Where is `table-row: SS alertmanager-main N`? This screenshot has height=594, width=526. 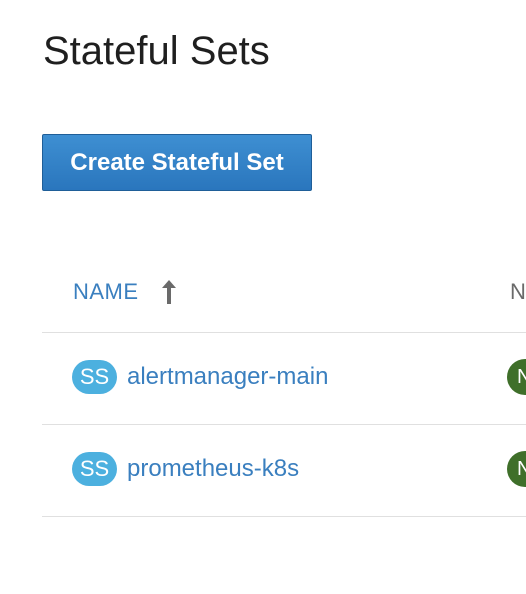
table-row: SS alertmanager-main N is located at coordinates (284, 379).